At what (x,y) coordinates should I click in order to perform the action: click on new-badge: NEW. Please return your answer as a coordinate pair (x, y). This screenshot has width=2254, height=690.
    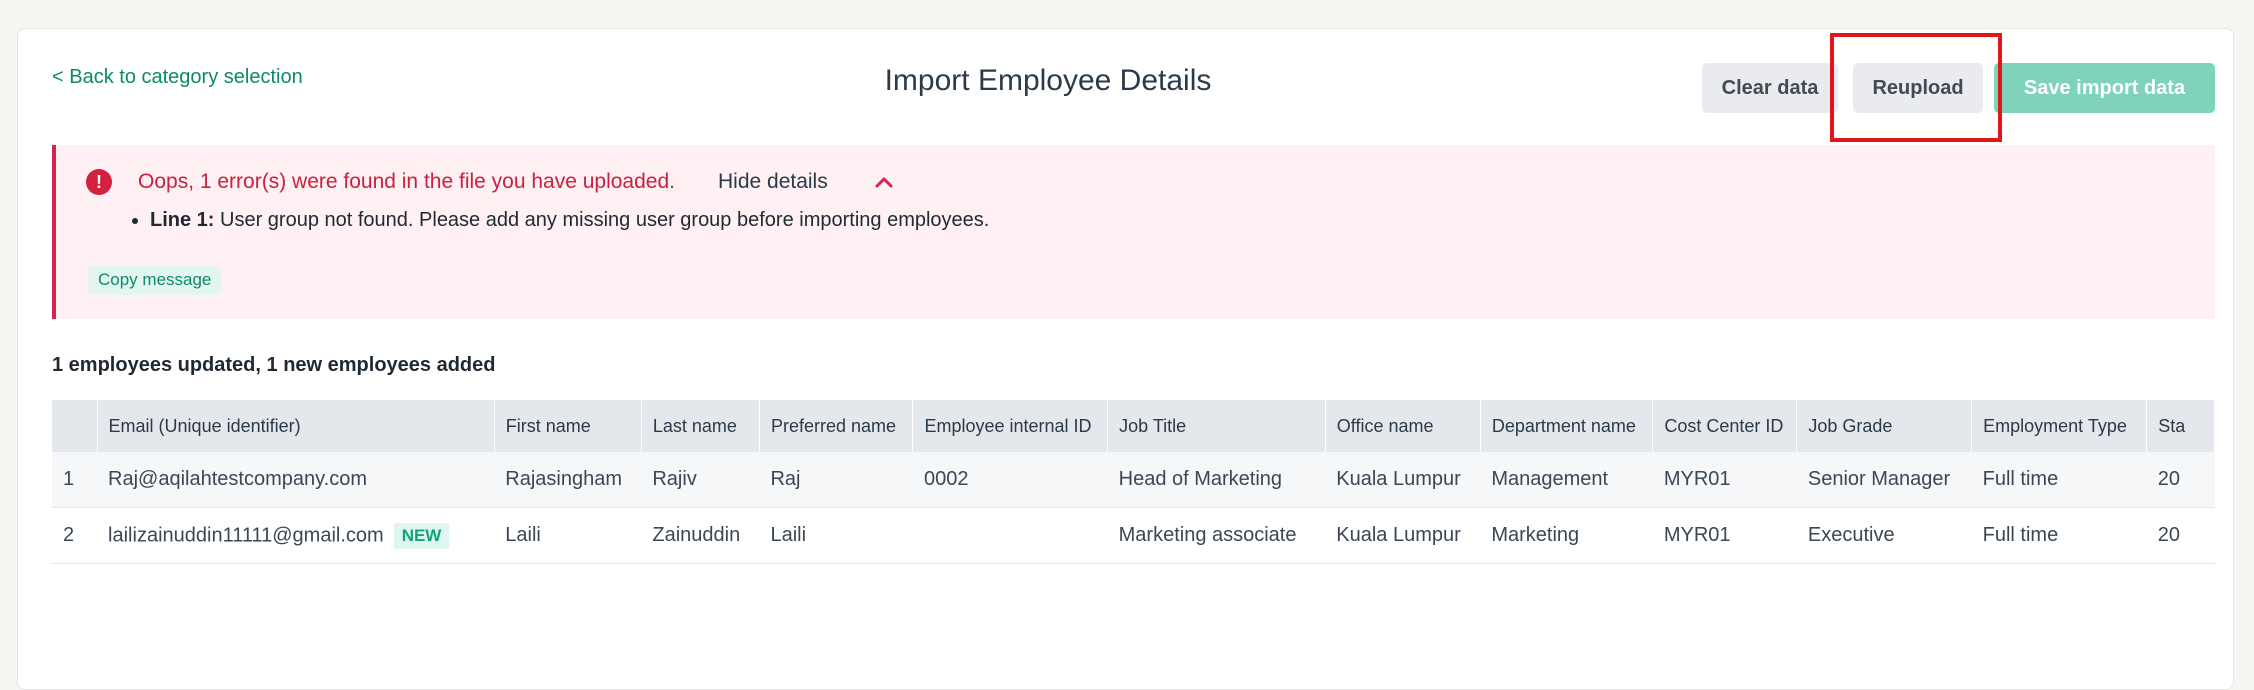
    Looking at the image, I should click on (421, 535).